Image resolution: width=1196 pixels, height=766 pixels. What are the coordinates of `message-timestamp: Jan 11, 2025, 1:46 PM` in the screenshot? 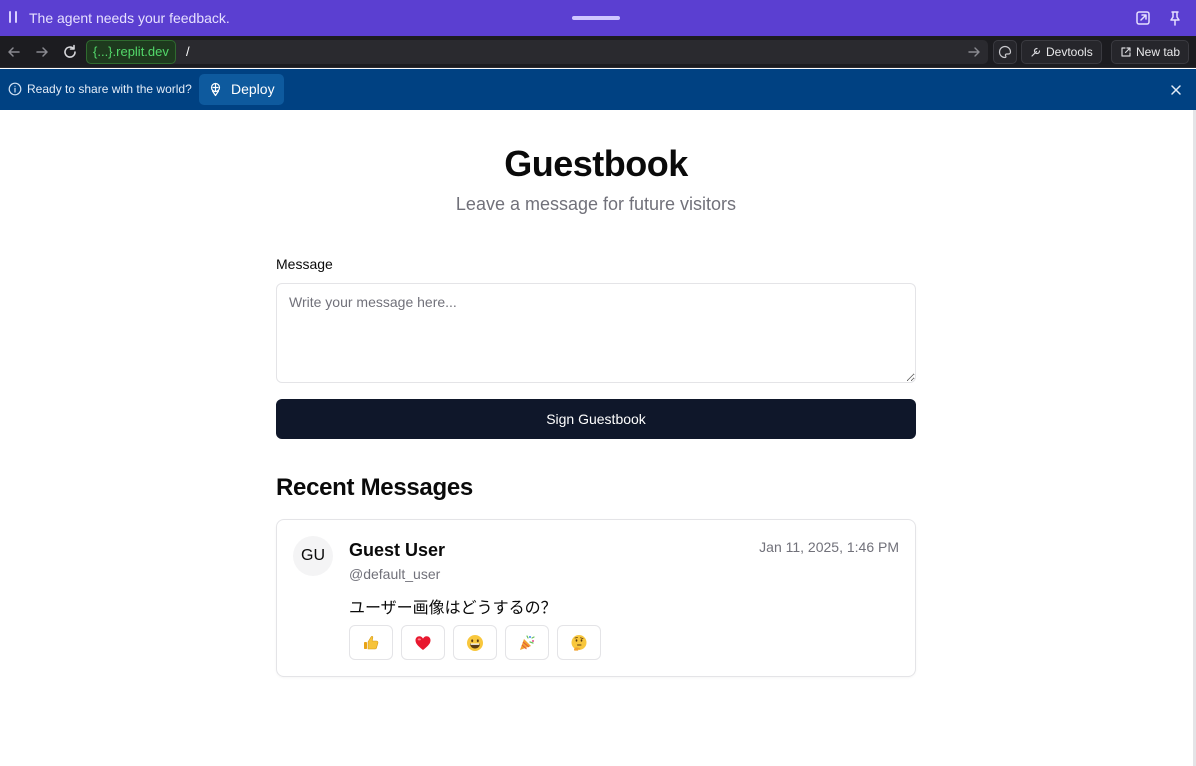 It's located at (829, 547).